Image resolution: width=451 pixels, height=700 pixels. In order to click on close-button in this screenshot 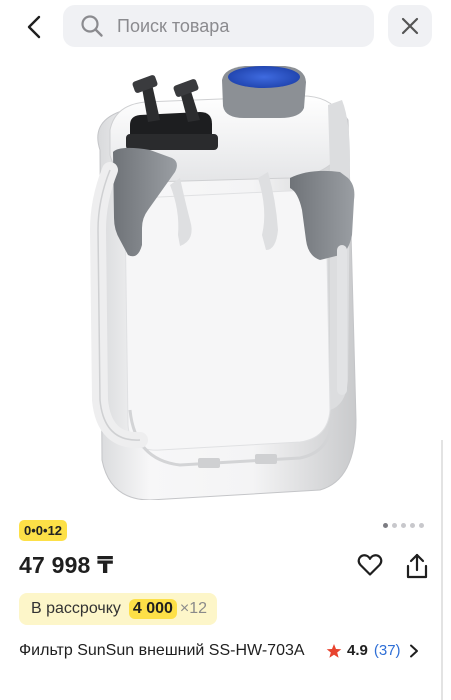, I will do `click(410, 26)`.